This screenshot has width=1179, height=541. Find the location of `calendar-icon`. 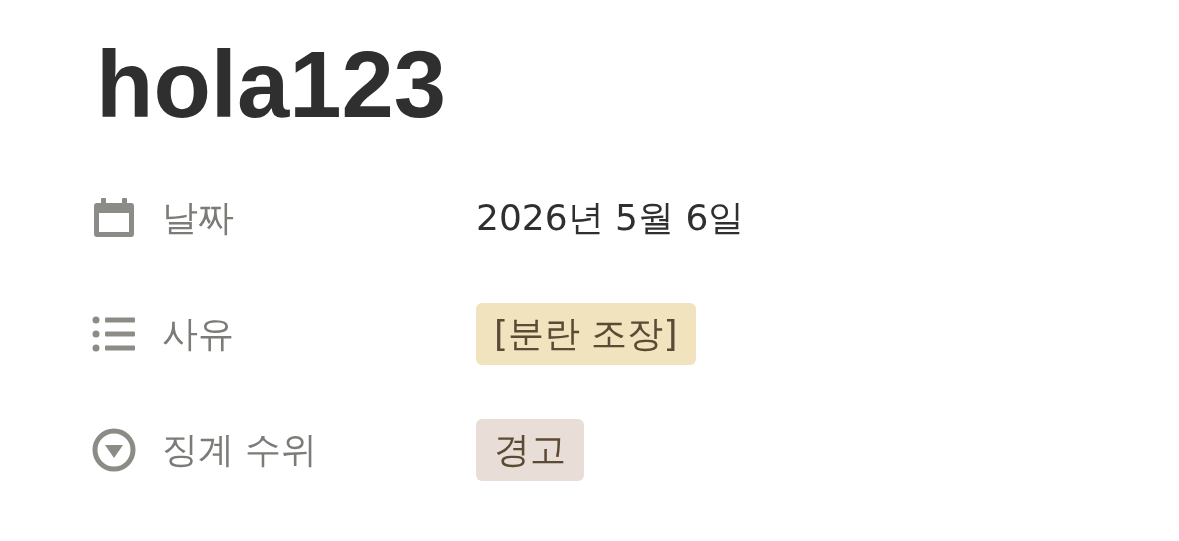

calendar-icon is located at coordinates (114, 218).